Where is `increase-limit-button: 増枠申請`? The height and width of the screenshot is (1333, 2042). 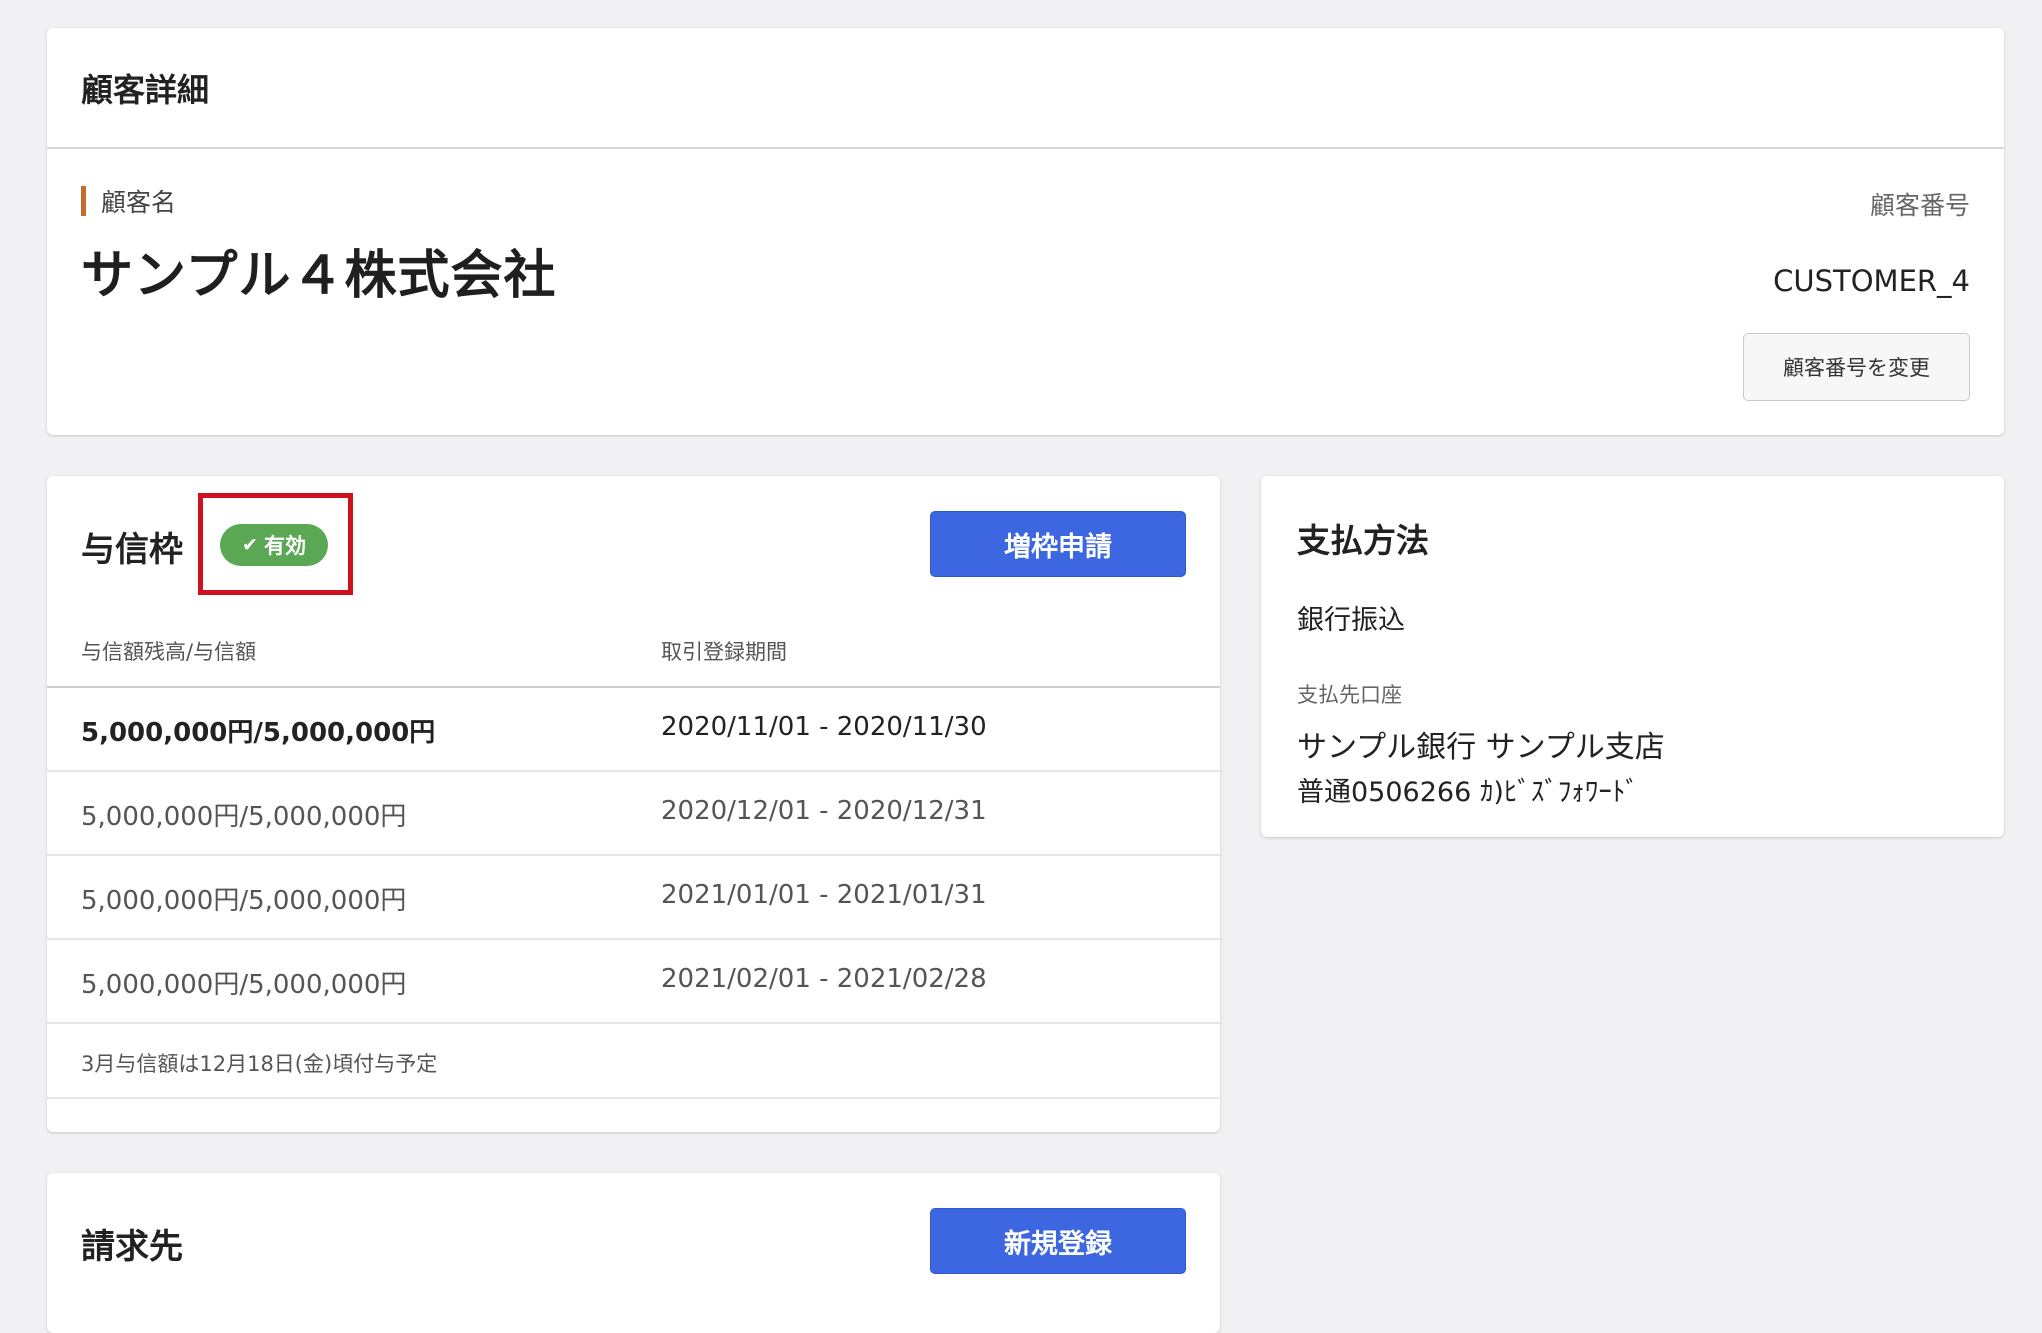 increase-limit-button: 増枠申請 is located at coordinates (1058, 544).